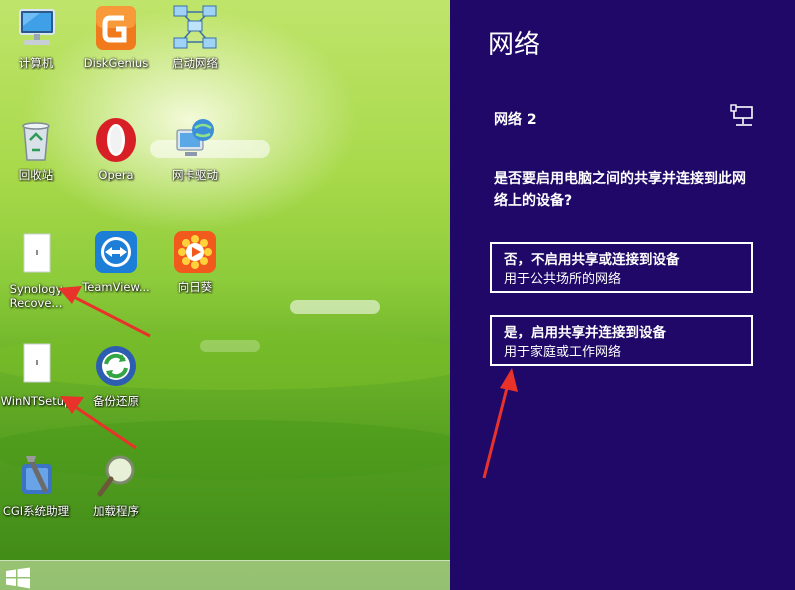  I want to click on network-topology-icon, so click(195, 28).